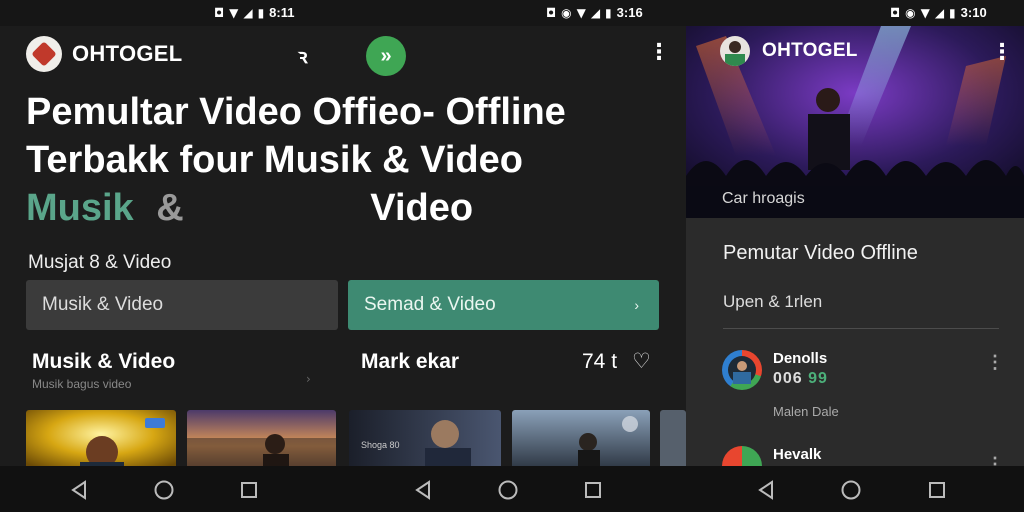 The height and width of the screenshot is (512, 1024). I want to click on row-title-left: Musik & Video, so click(104, 361).